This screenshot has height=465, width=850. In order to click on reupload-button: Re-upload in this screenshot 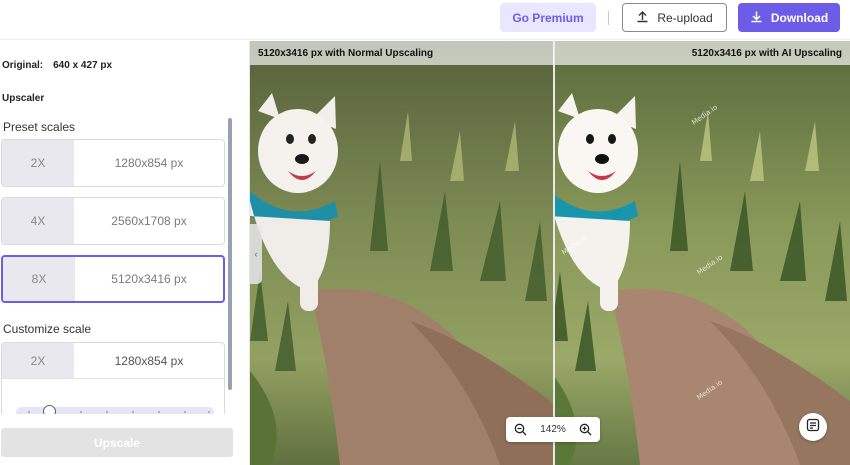, I will do `click(674, 17)`.